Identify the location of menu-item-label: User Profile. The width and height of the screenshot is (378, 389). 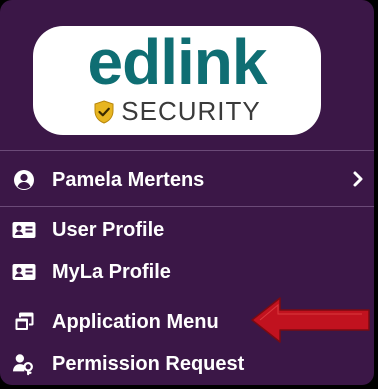
(108, 229).